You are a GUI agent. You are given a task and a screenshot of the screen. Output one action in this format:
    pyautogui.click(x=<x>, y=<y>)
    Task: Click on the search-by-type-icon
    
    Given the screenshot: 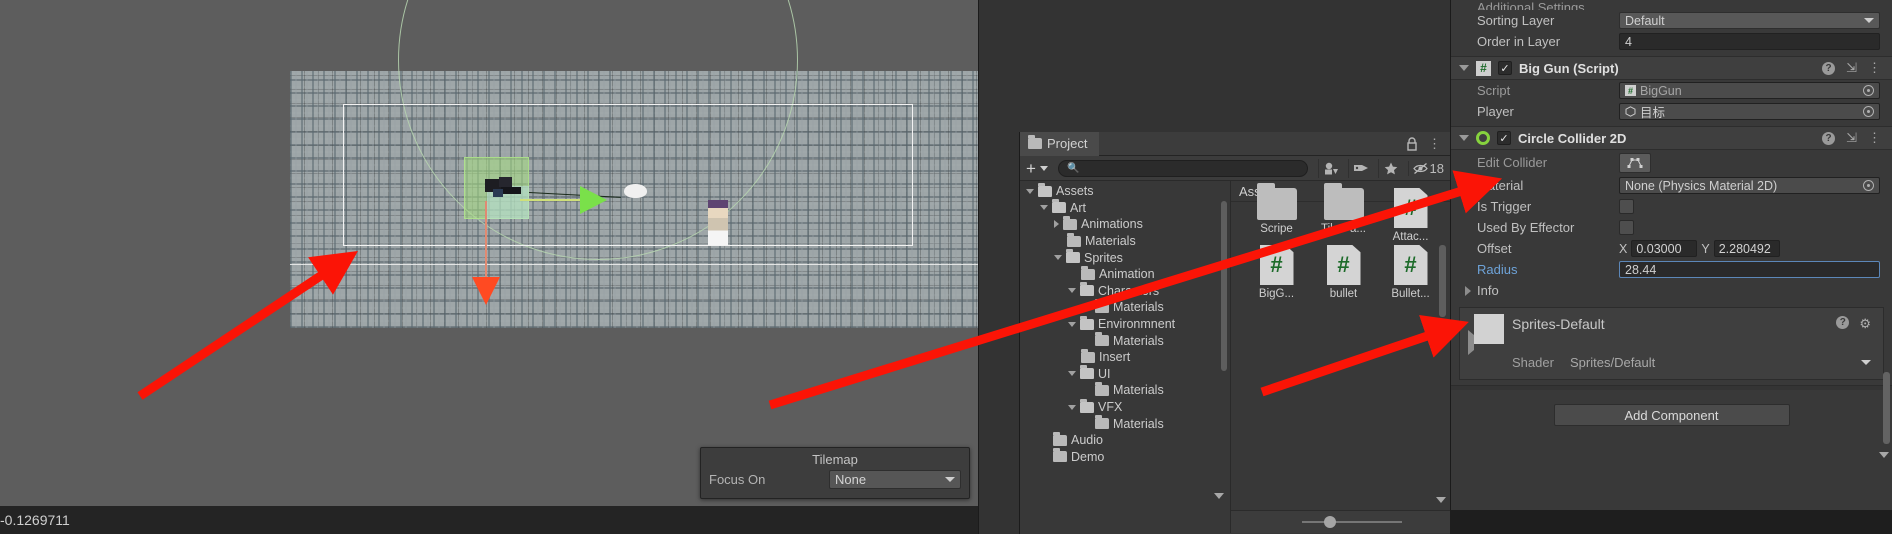 What is the action you would take?
    pyautogui.click(x=1330, y=168)
    